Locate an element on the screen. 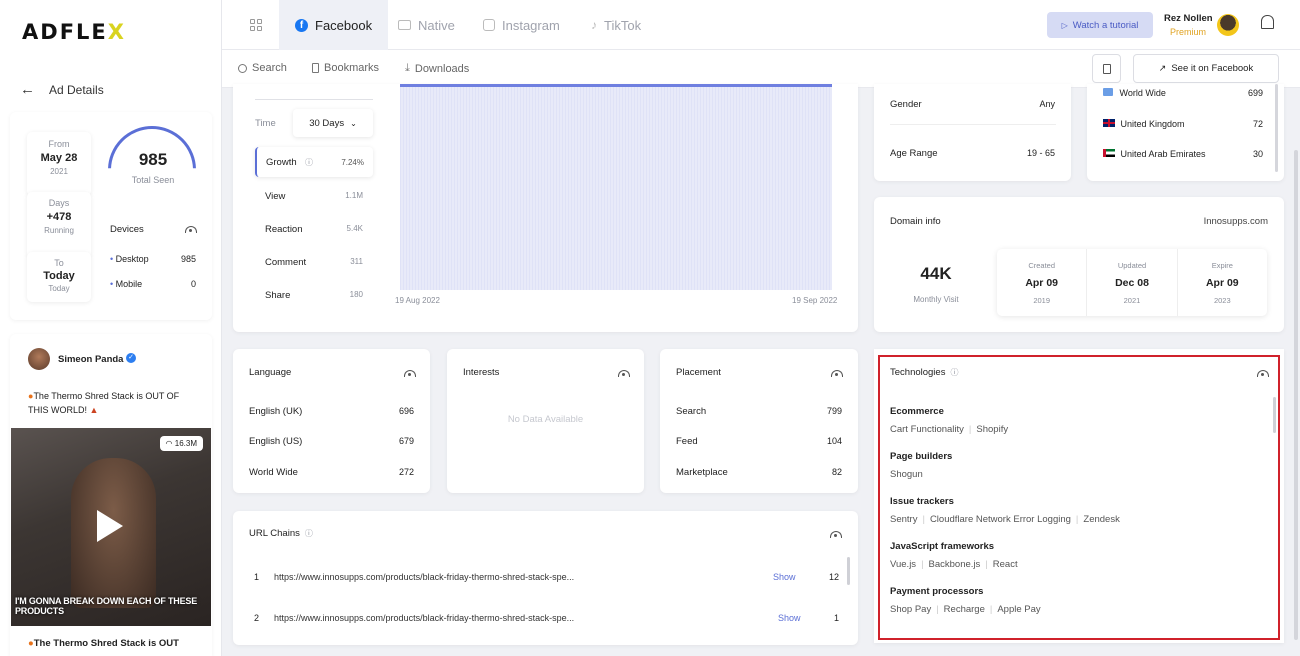  metric-comment: Comment 311 is located at coordinates (314, 262).